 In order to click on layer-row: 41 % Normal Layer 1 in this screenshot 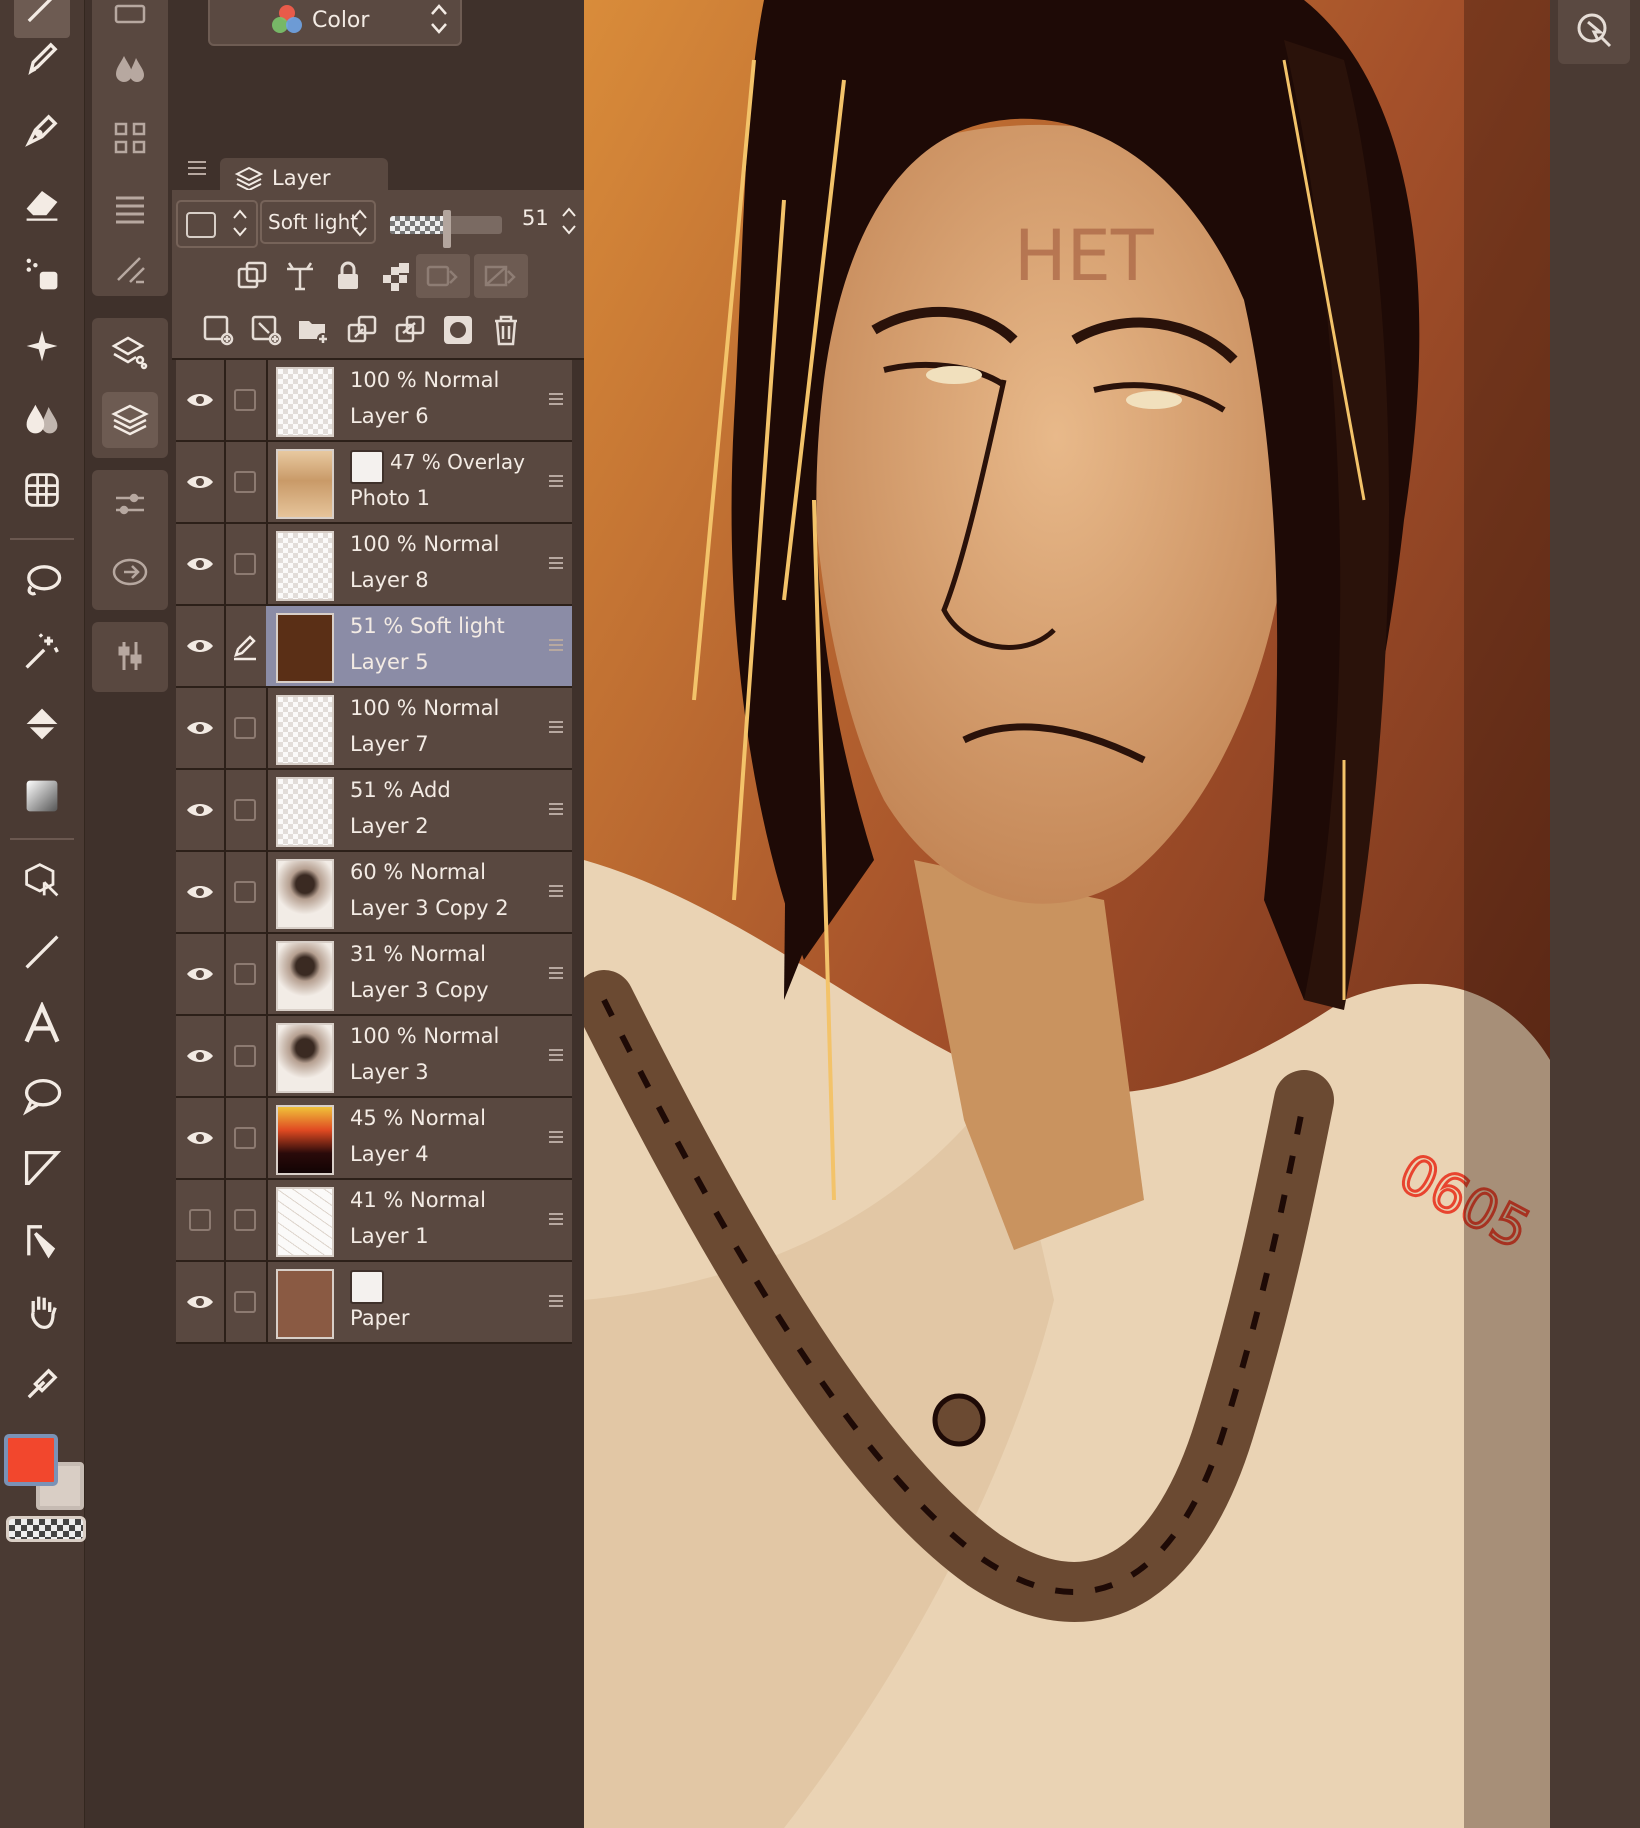, I will do `click(374, 1221)`.